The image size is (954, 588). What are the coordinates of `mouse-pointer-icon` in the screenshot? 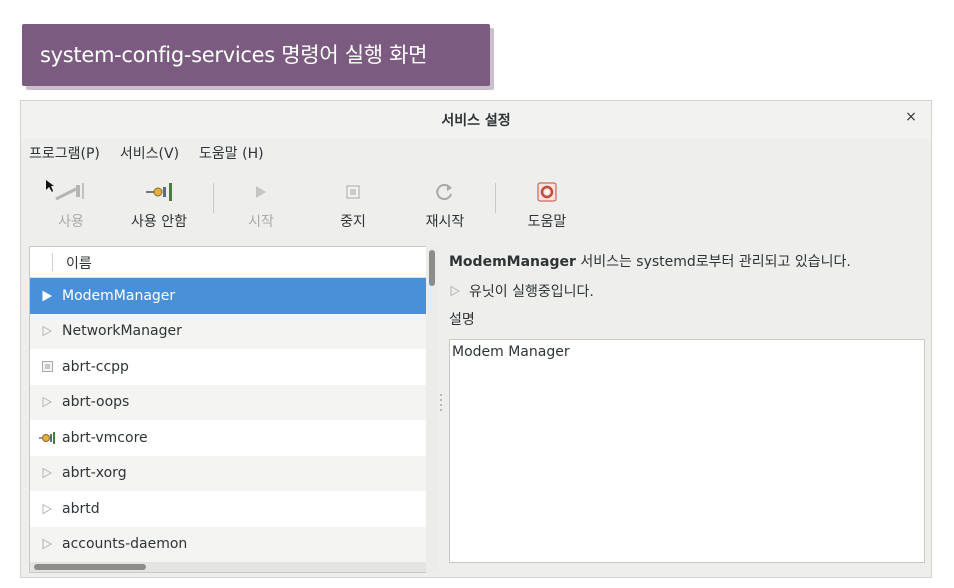 It's located at (50, 186).